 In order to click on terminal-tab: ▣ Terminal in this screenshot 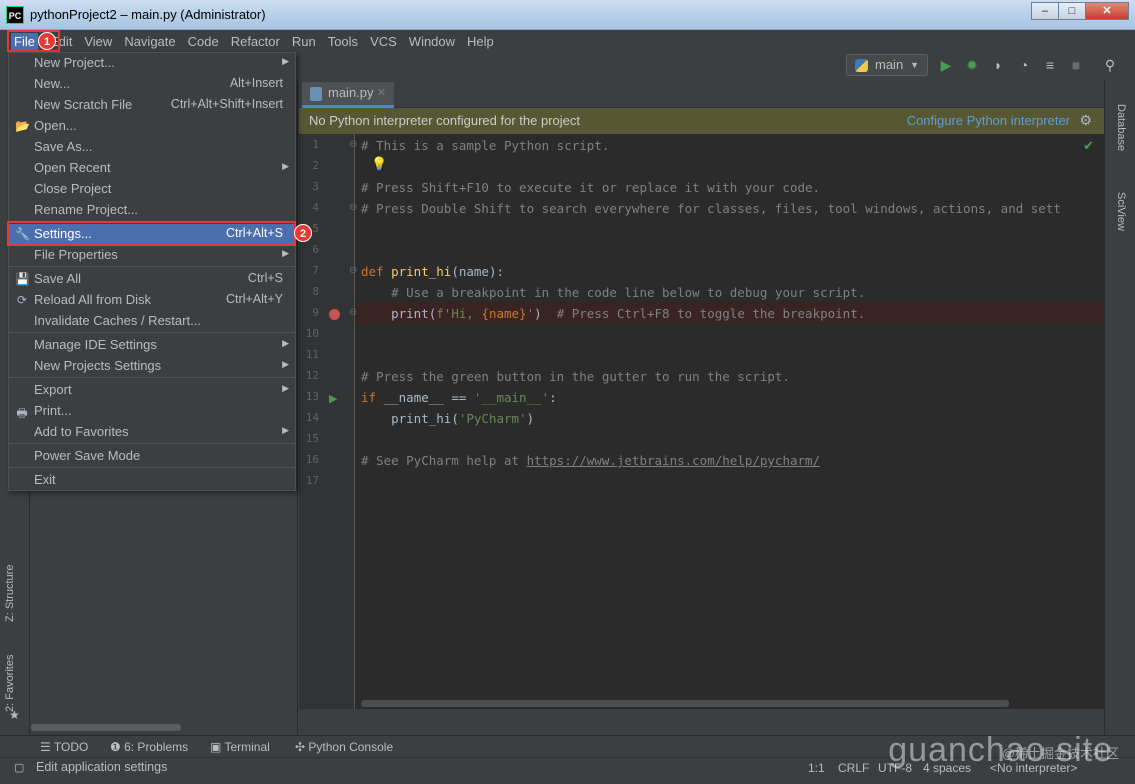, I will do `click(240, 747)`.